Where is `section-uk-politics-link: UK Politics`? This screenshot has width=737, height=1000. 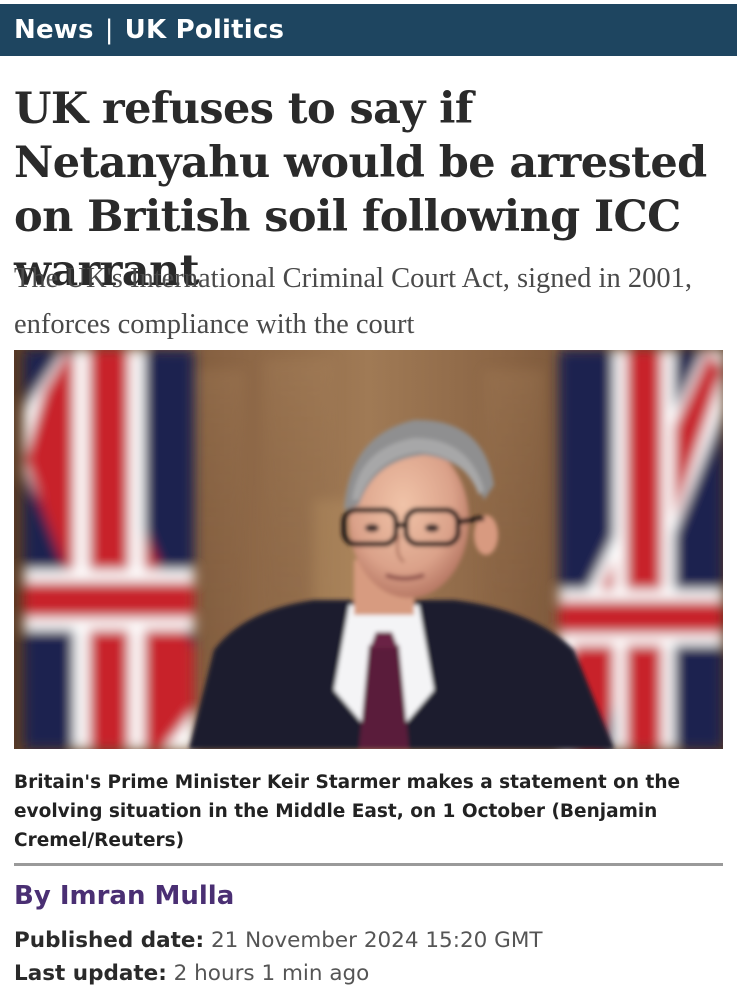 section-uk-politics-link: UK Politics is located at coordinates (204, 30).